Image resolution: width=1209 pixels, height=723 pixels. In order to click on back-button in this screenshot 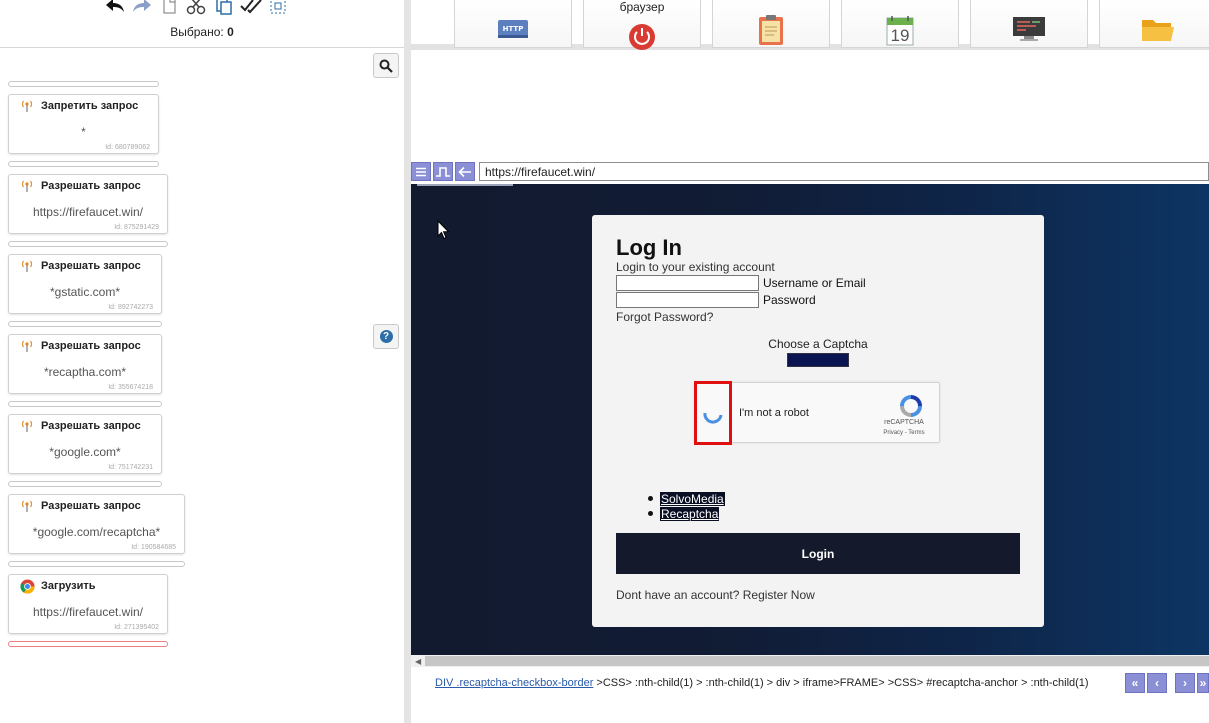, I will do `click(465, 171)`.